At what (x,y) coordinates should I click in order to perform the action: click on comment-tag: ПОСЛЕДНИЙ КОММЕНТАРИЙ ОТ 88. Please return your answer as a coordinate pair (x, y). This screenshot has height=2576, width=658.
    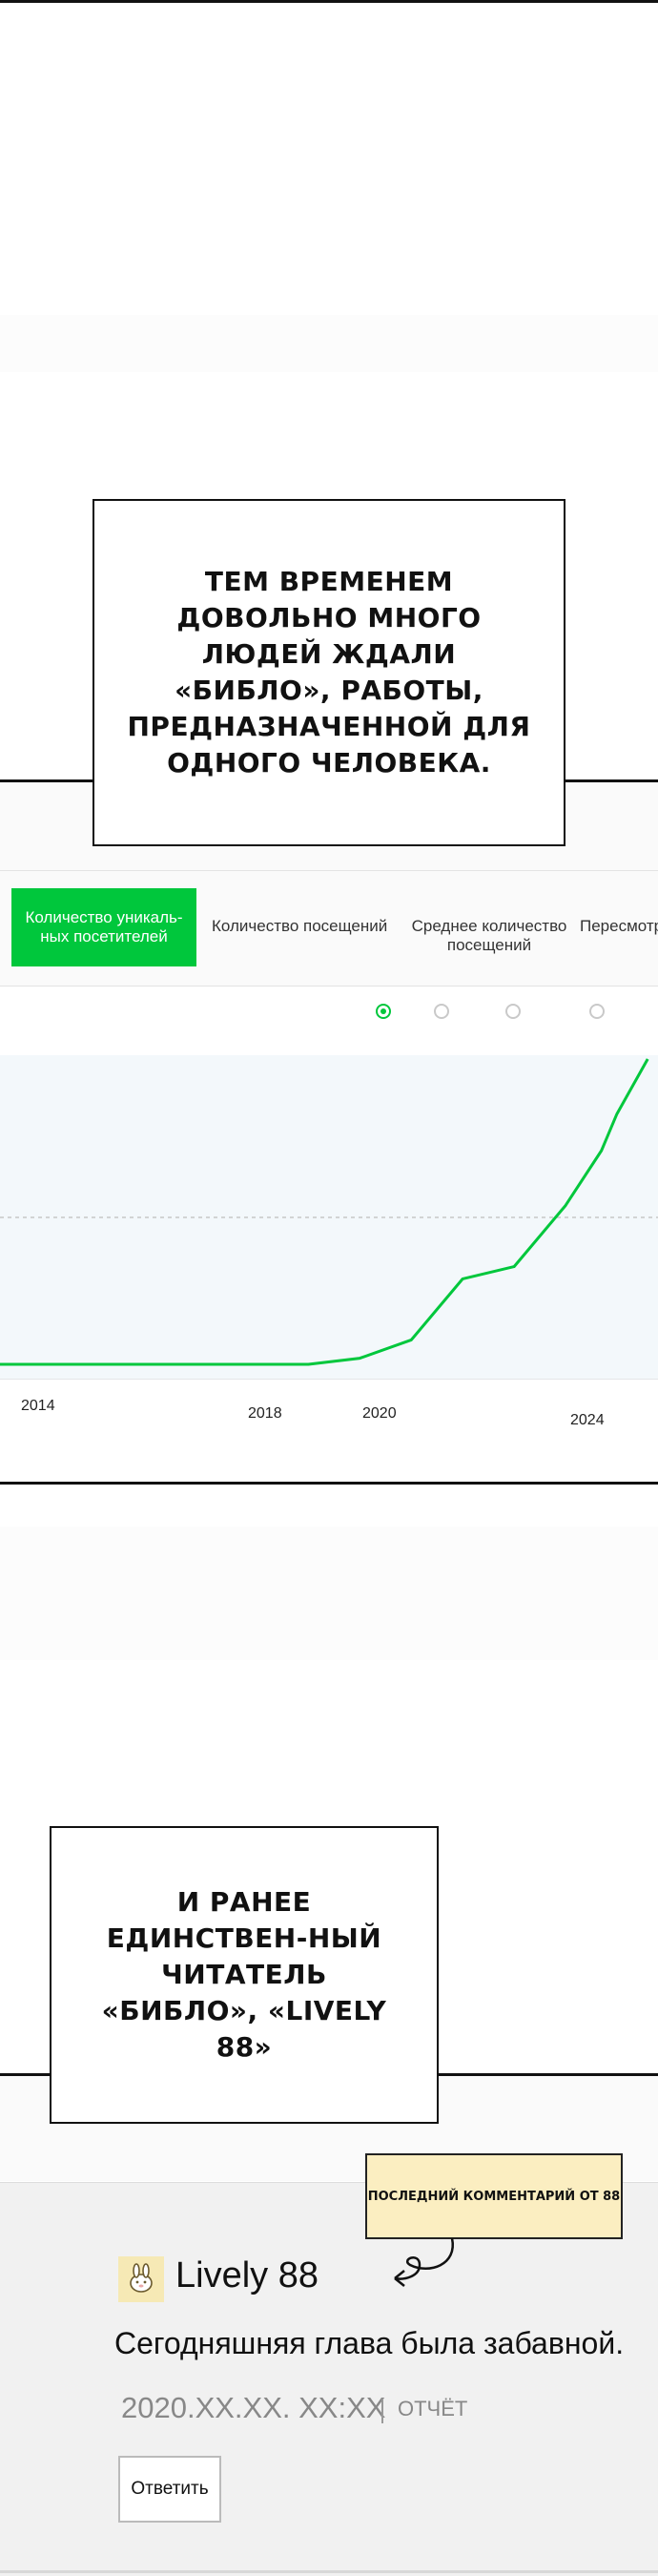
    Looking at the image, I should click on (494, 2196).